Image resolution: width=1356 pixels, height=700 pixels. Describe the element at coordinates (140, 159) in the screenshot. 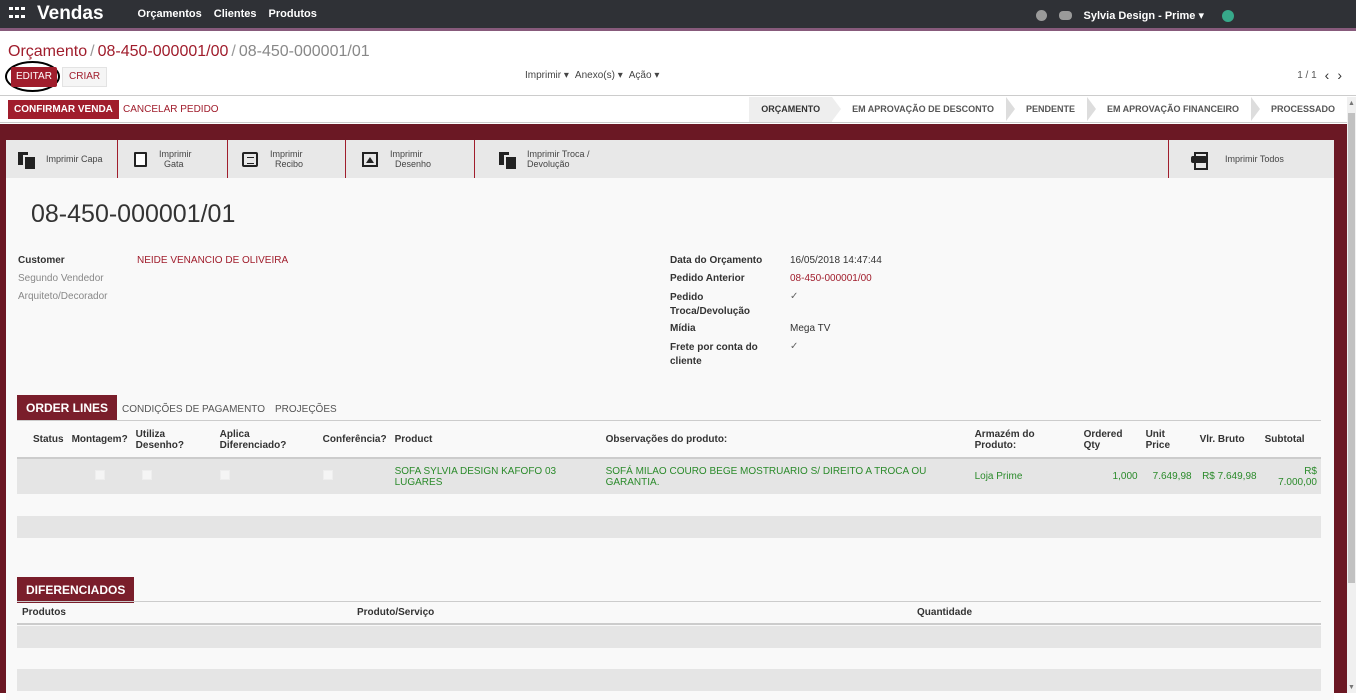

I see `document-icon` at that location.